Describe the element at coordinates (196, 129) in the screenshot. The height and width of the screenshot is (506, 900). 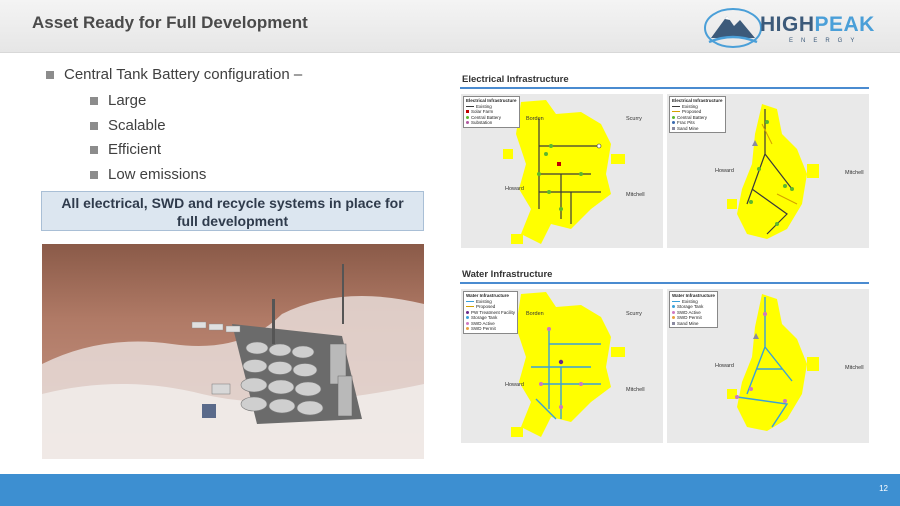
I see `bullet-sub: Scalable` at that location.